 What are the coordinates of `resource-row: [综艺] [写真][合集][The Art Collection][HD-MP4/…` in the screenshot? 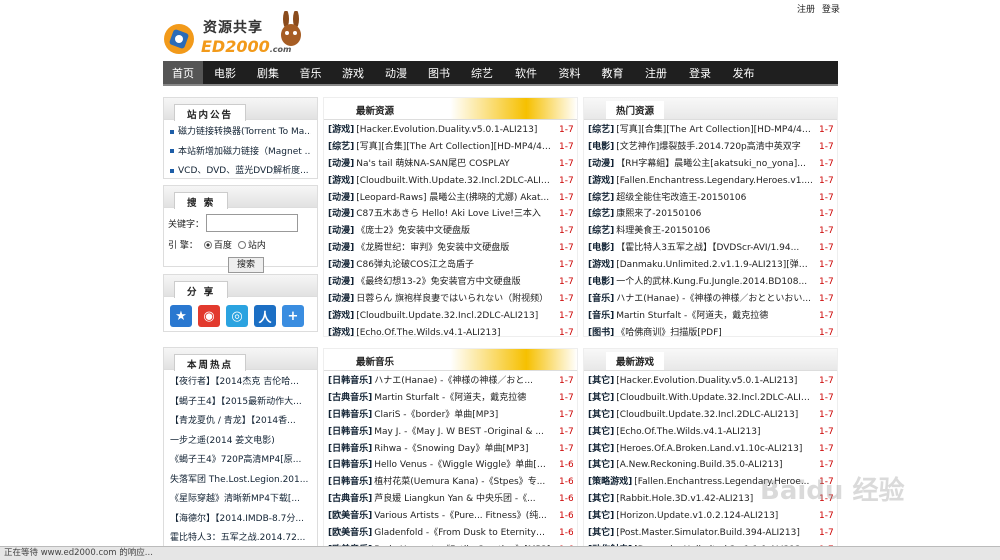 It's located at (450, 147).